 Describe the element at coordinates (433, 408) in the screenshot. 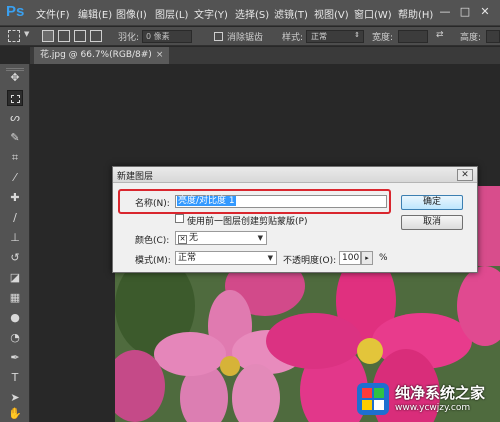

I see `watermark-url: www.ycwjzy.com` at that location.